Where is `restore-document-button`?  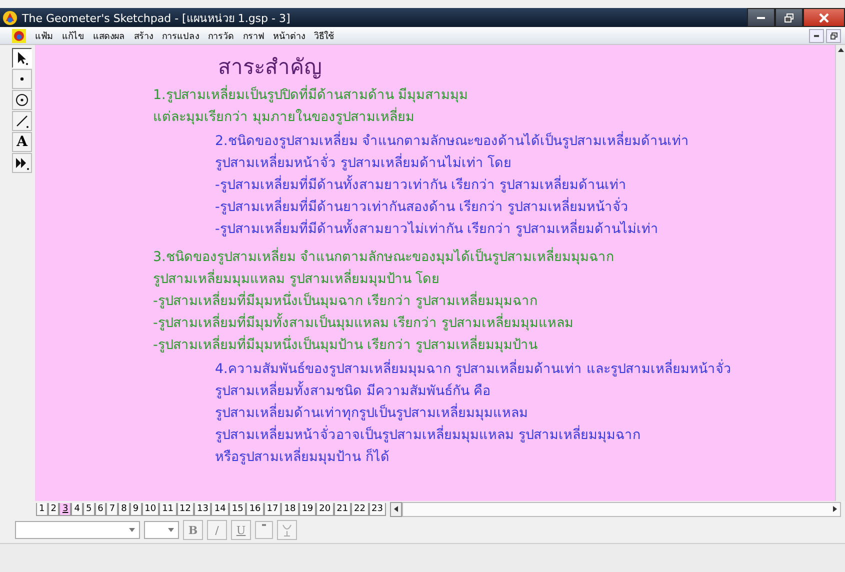 restore-document-button is located at coordinates (833, 35).